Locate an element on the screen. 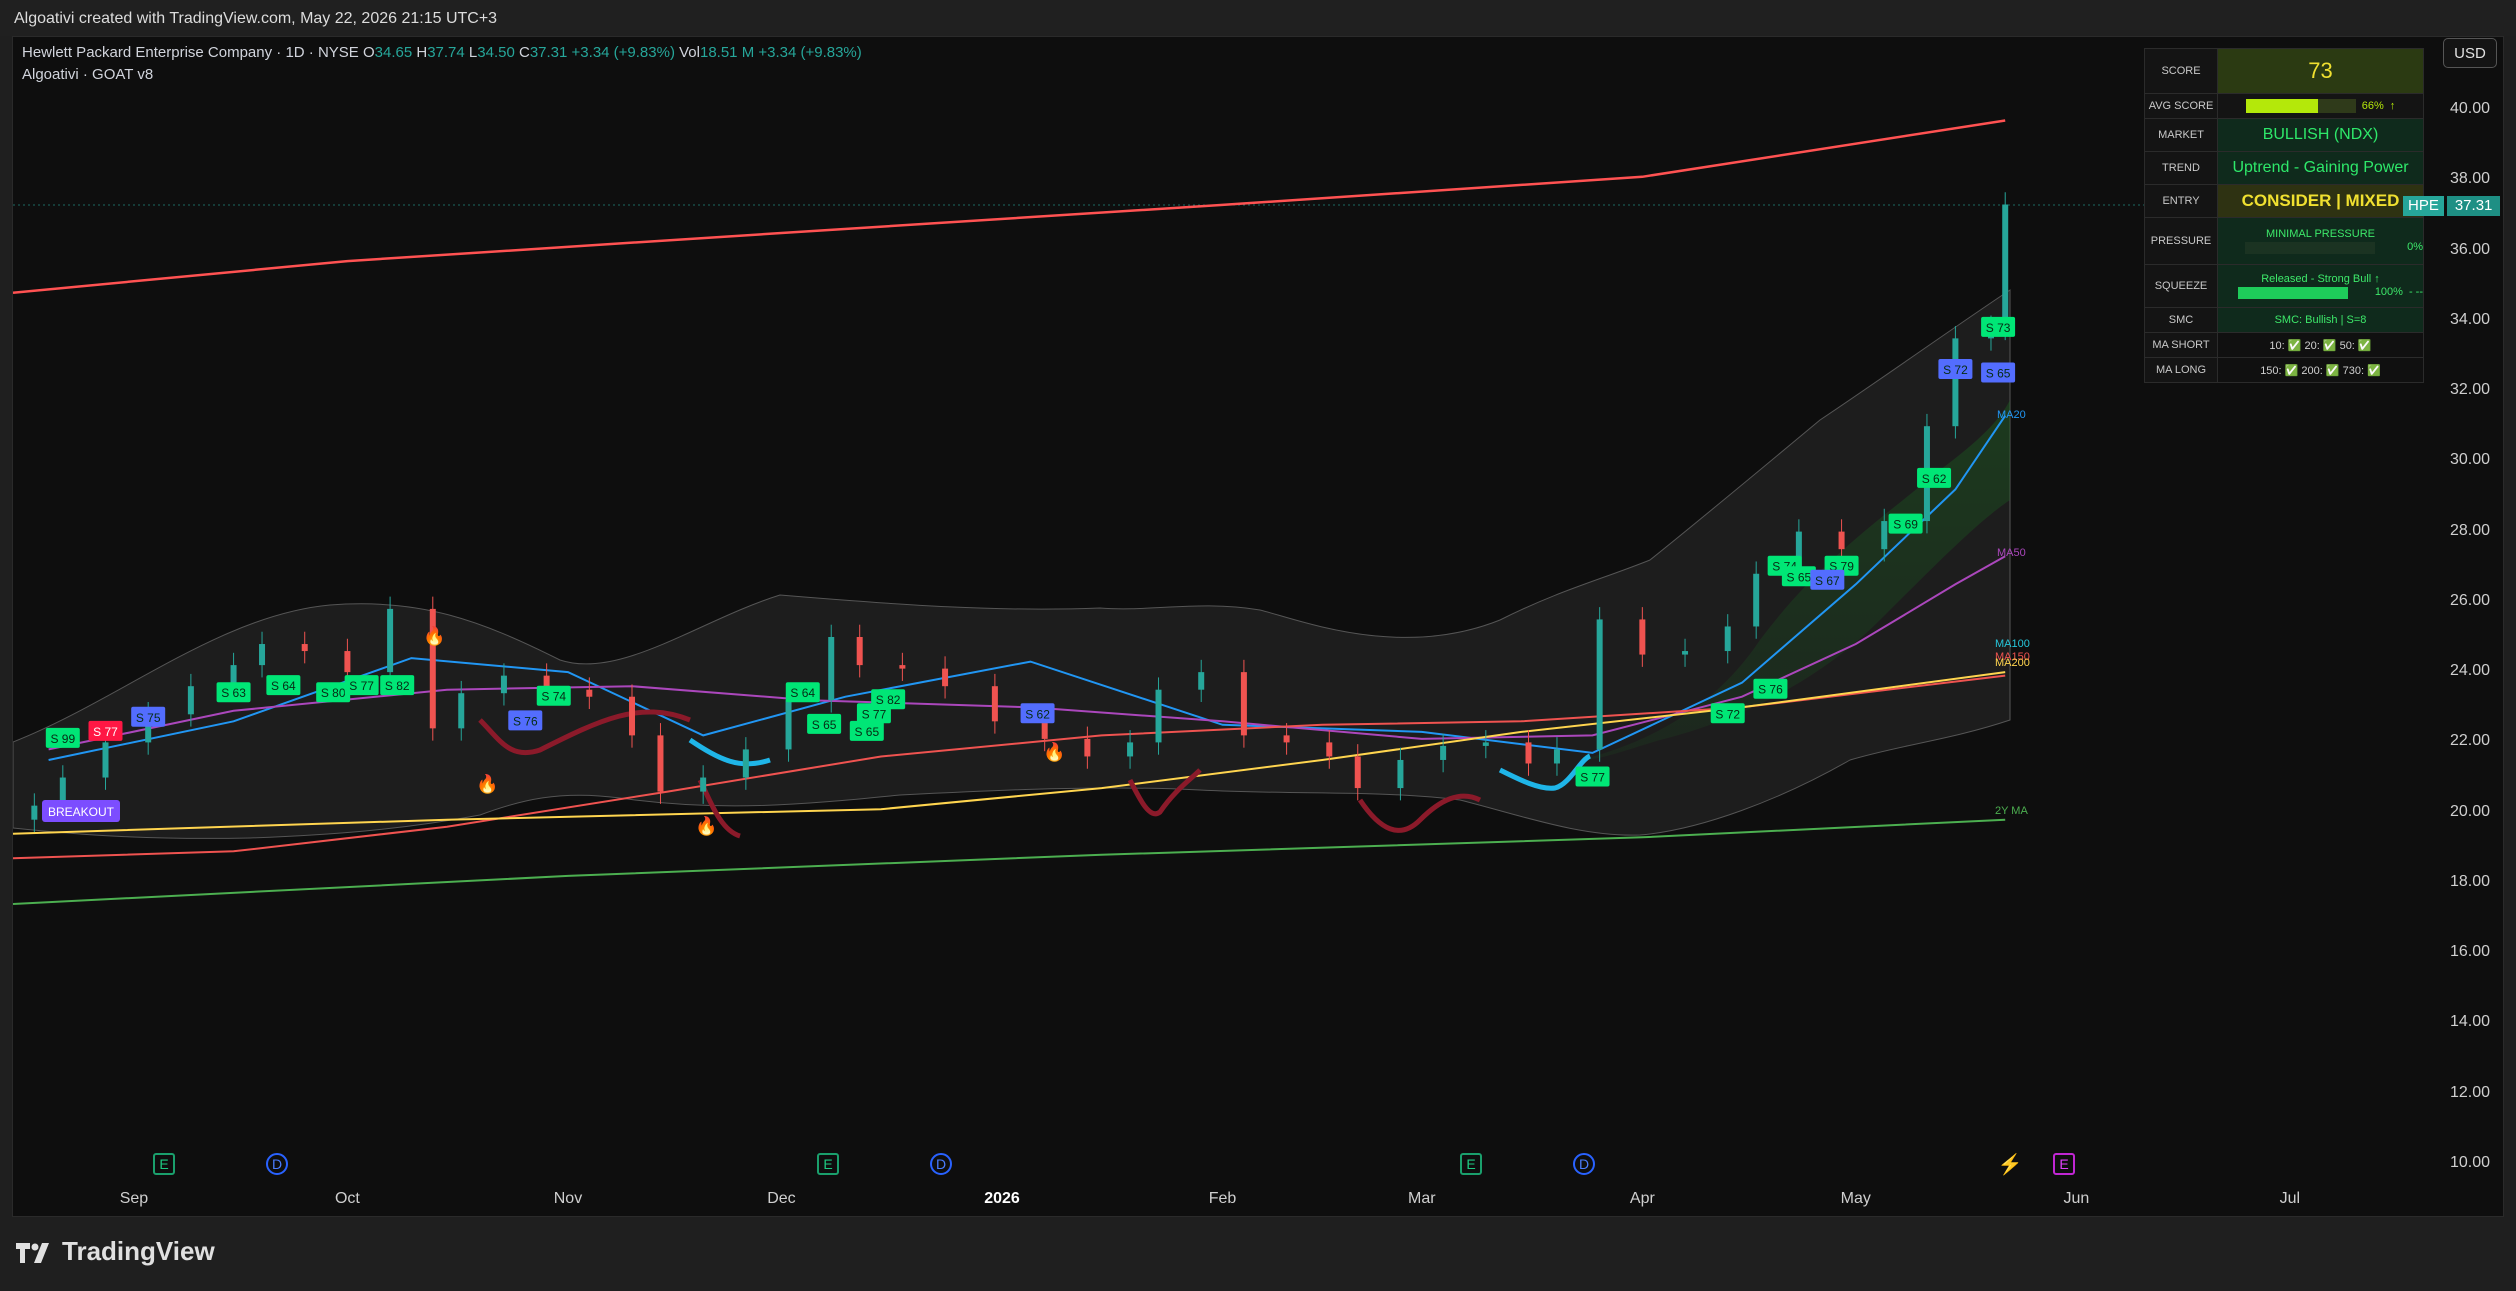 This screenshot has width=2516, height=1291. breakout-label: BREAKOUT is located at coordinates (81, 812).